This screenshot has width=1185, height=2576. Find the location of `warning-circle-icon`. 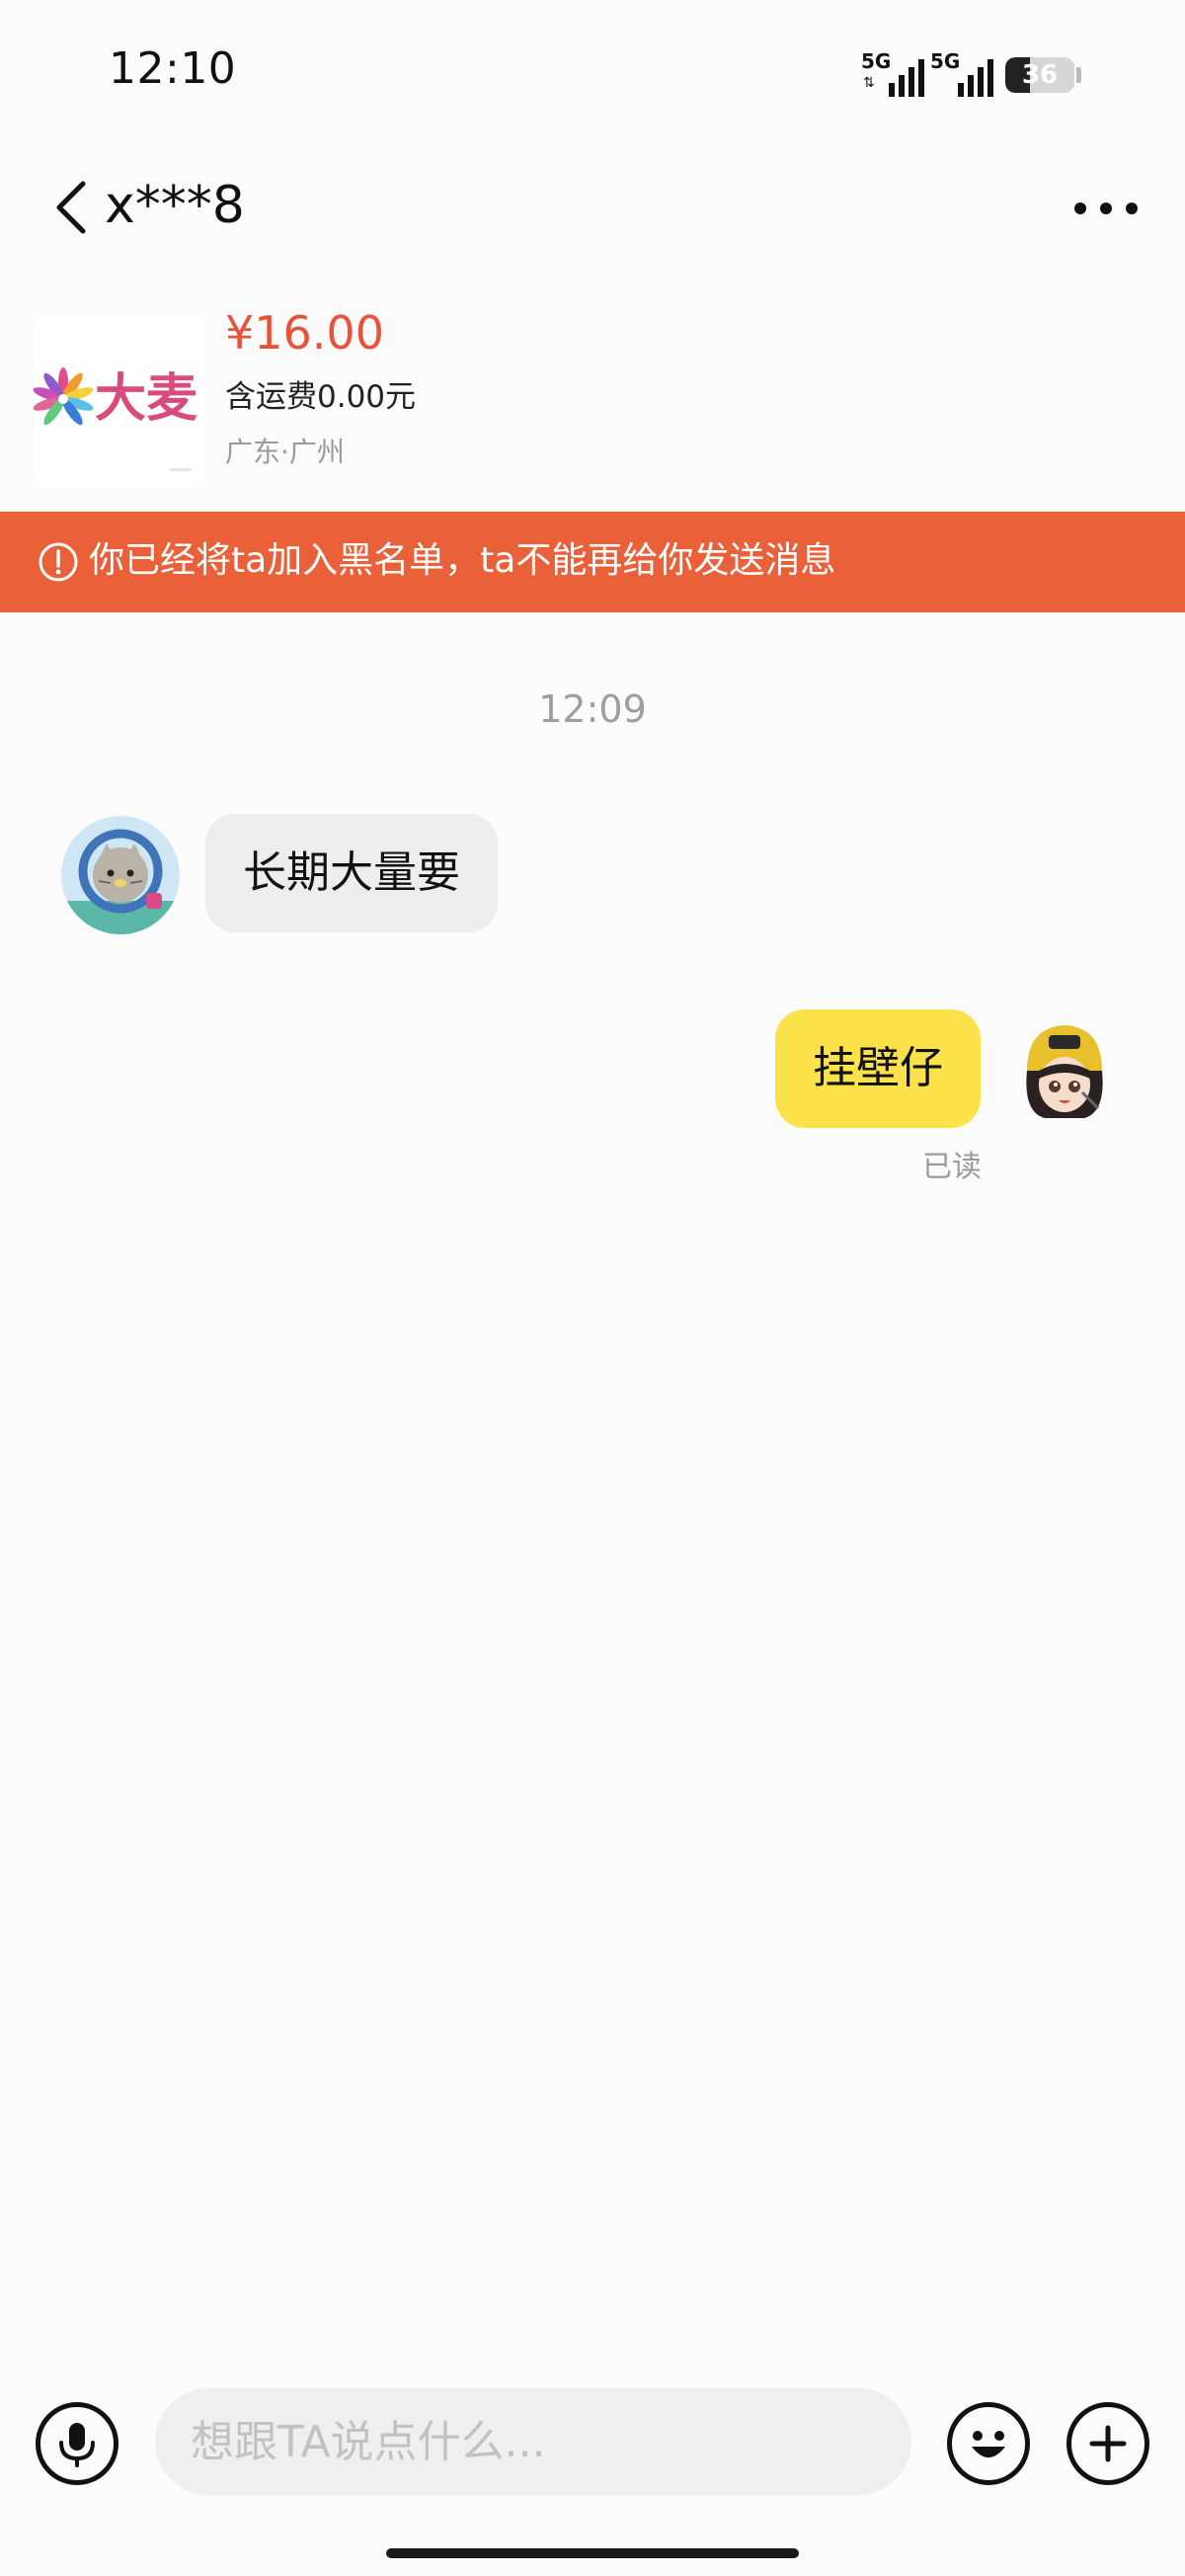

warning-circle-icon is located at coordinates (59, 562).